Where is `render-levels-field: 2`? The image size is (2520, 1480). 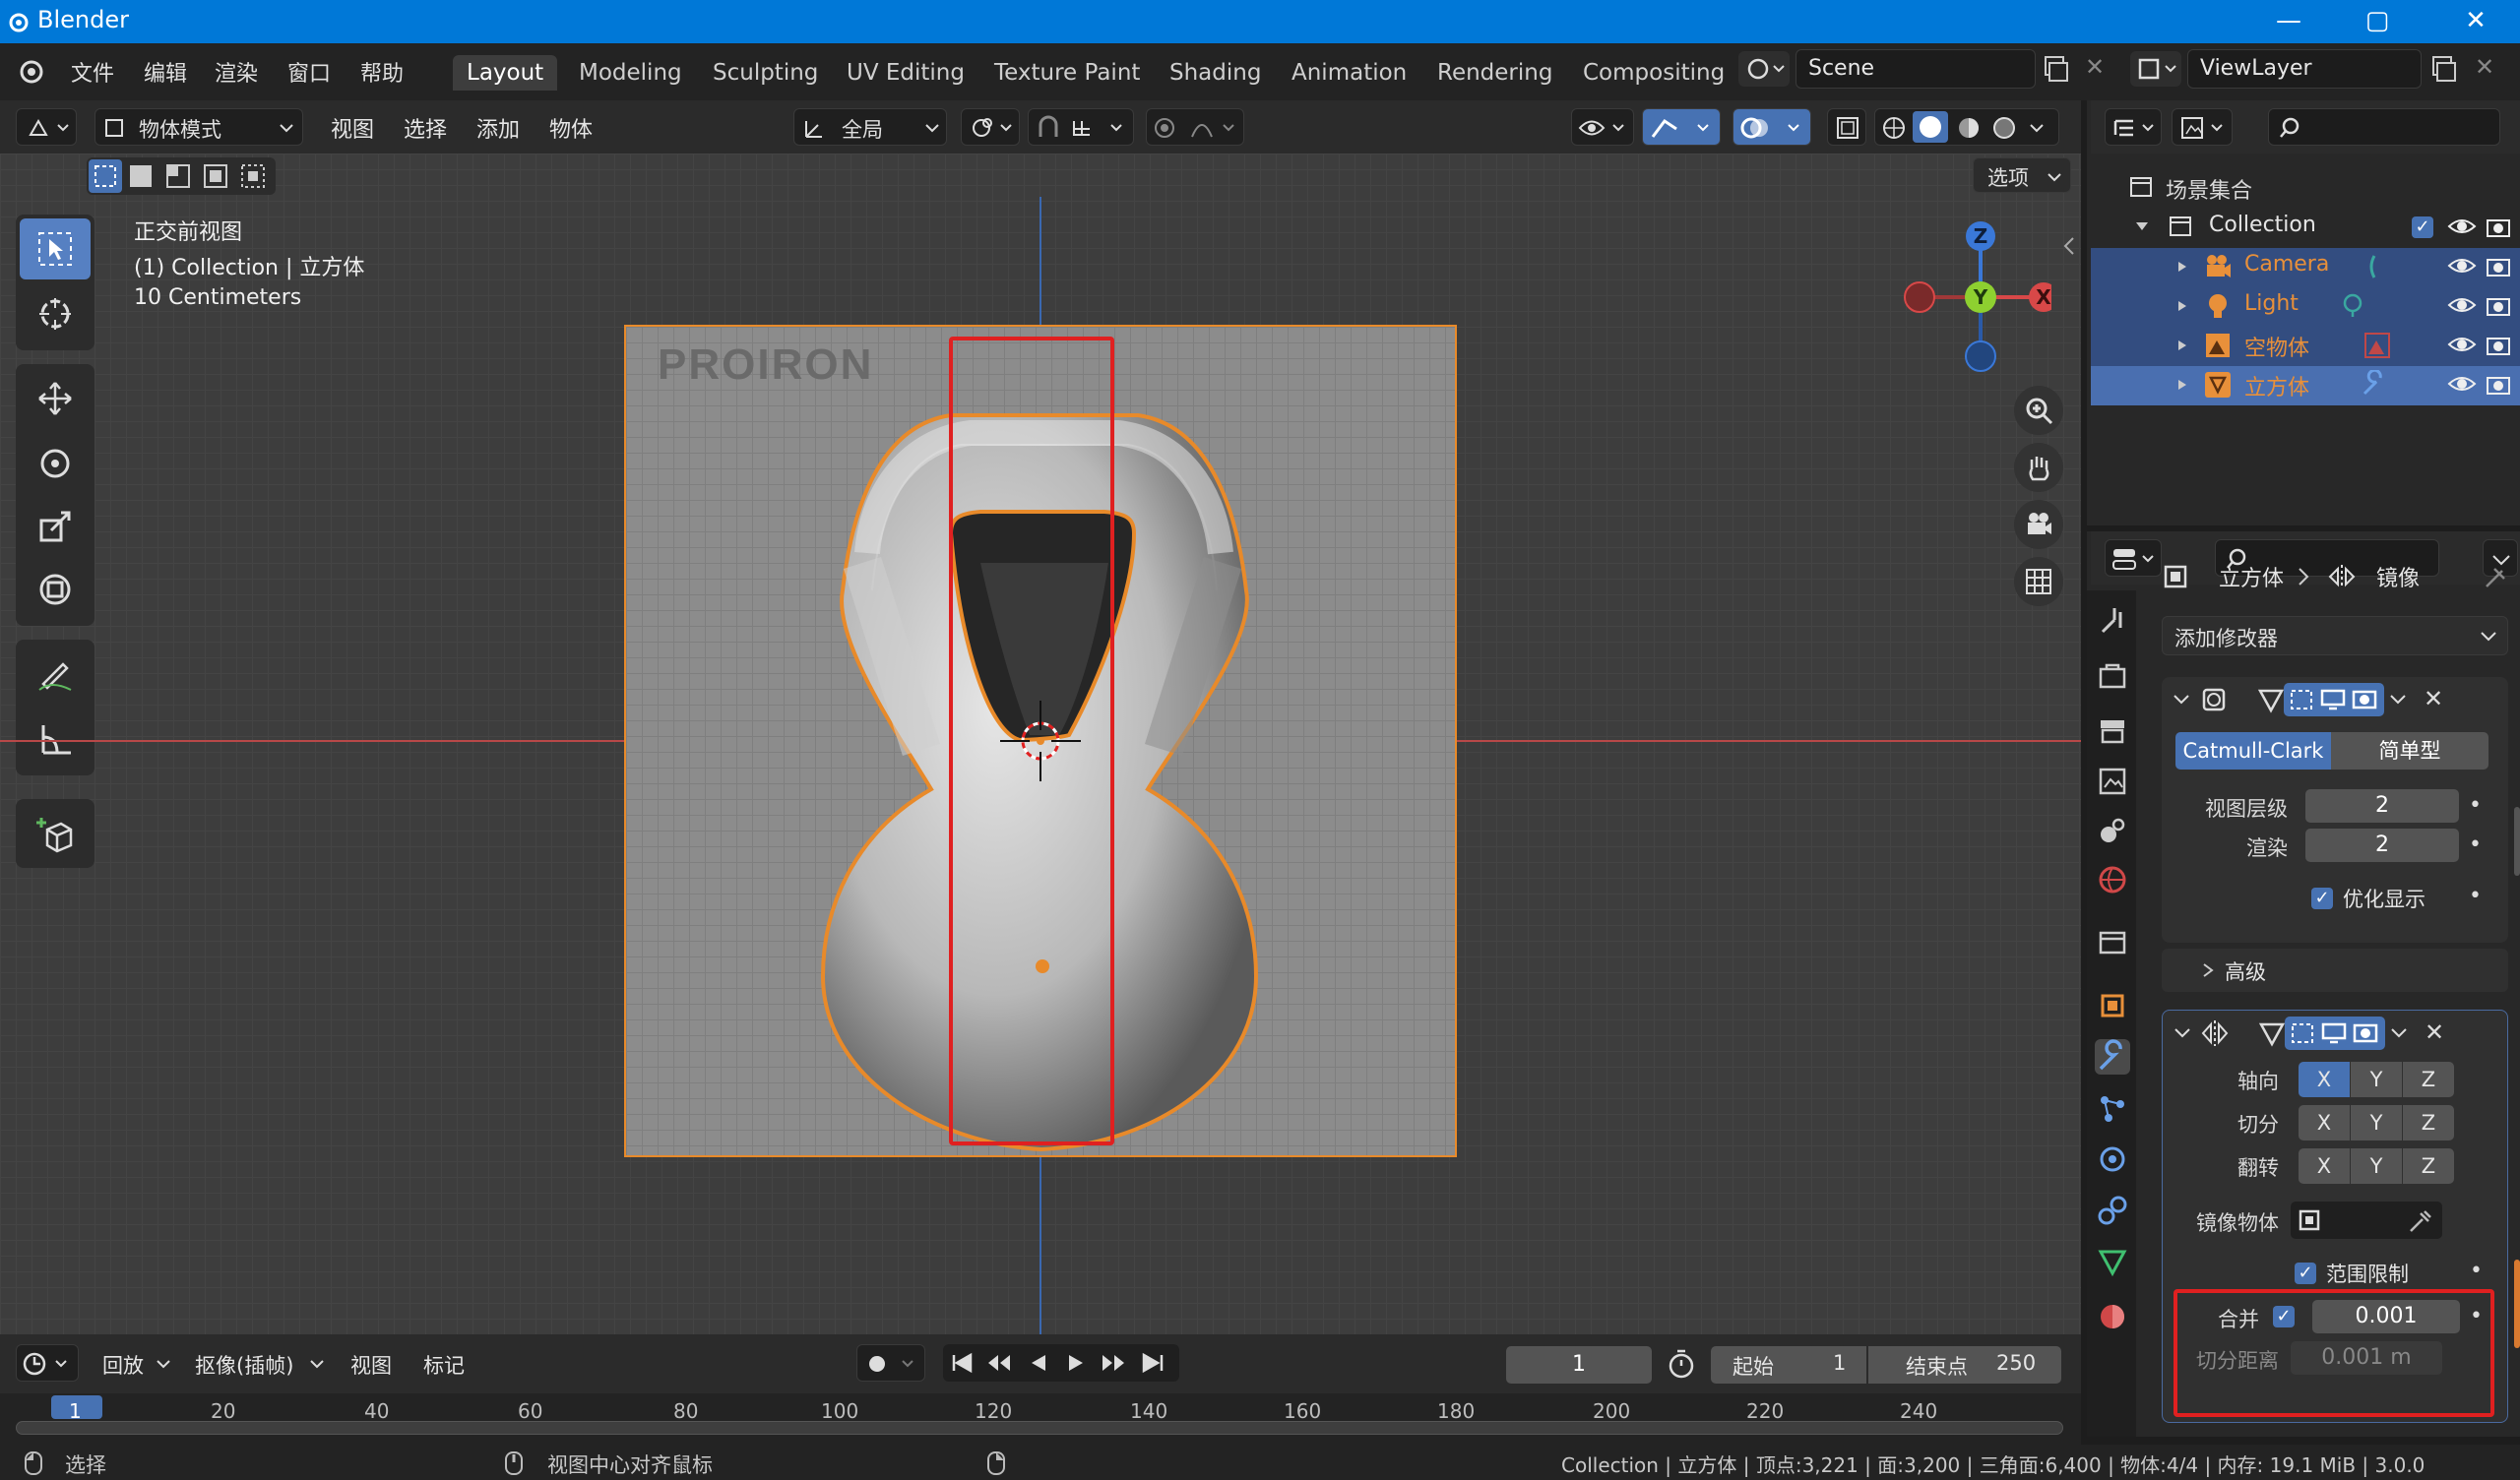 render-levels-field: 2 is located at coordinates (2382, 845).